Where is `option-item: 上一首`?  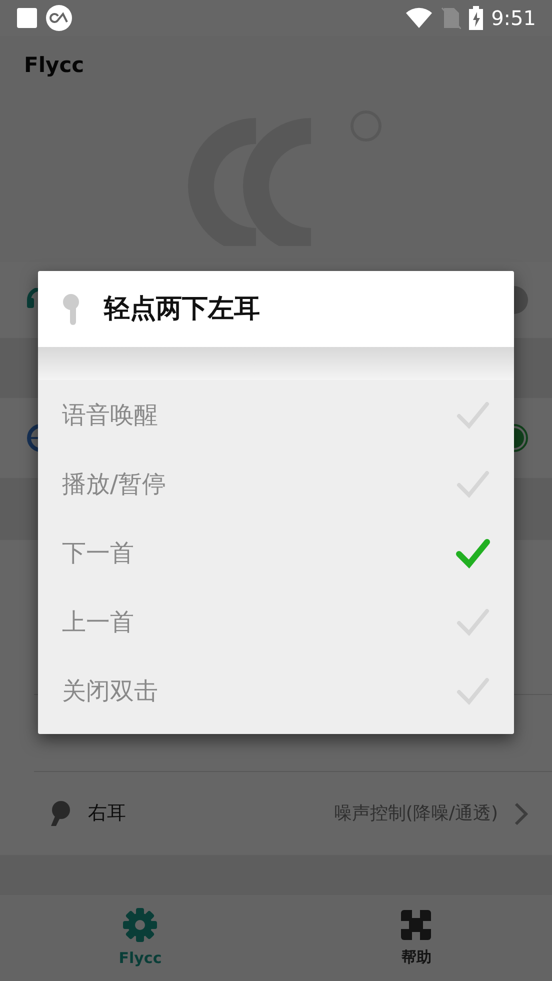 option-item: 上一首 is located at coordinates (276, 621).